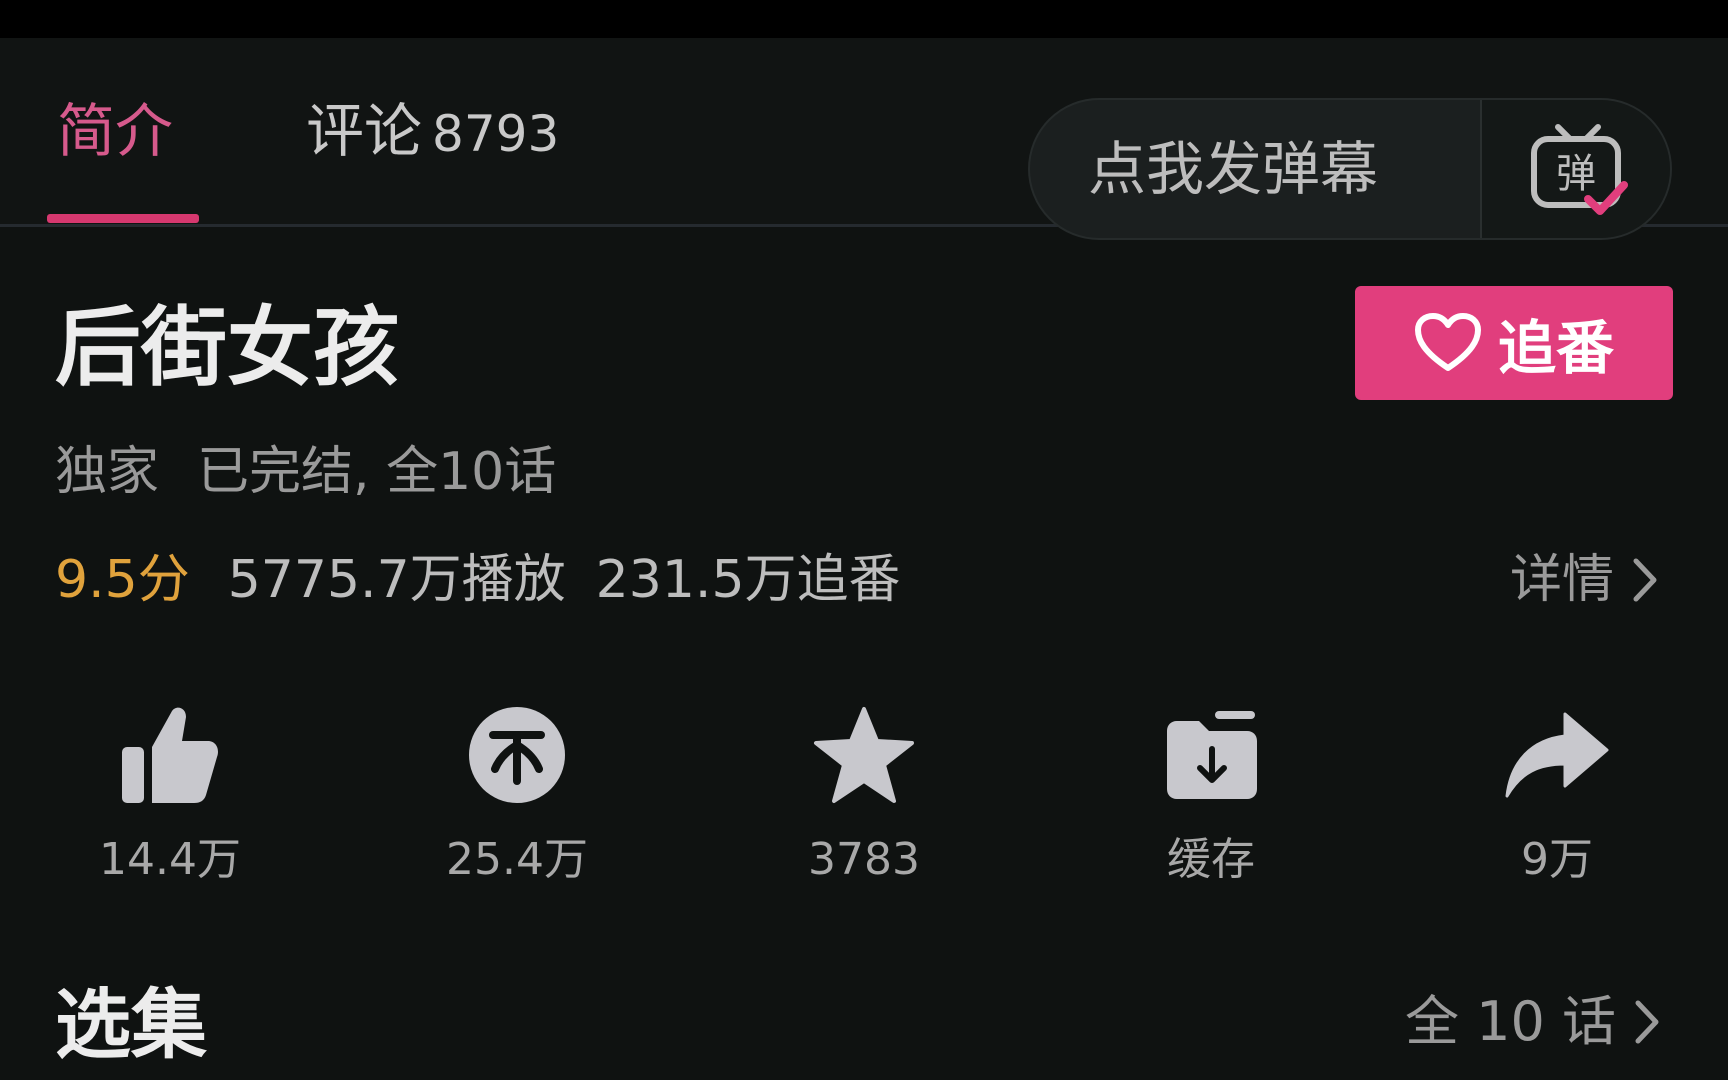 This screenshot has width=1728, height=1080. Describe the element at coordinates (107, 472) in the screenshot. I see `exclusive-tag: 独家` at that location.